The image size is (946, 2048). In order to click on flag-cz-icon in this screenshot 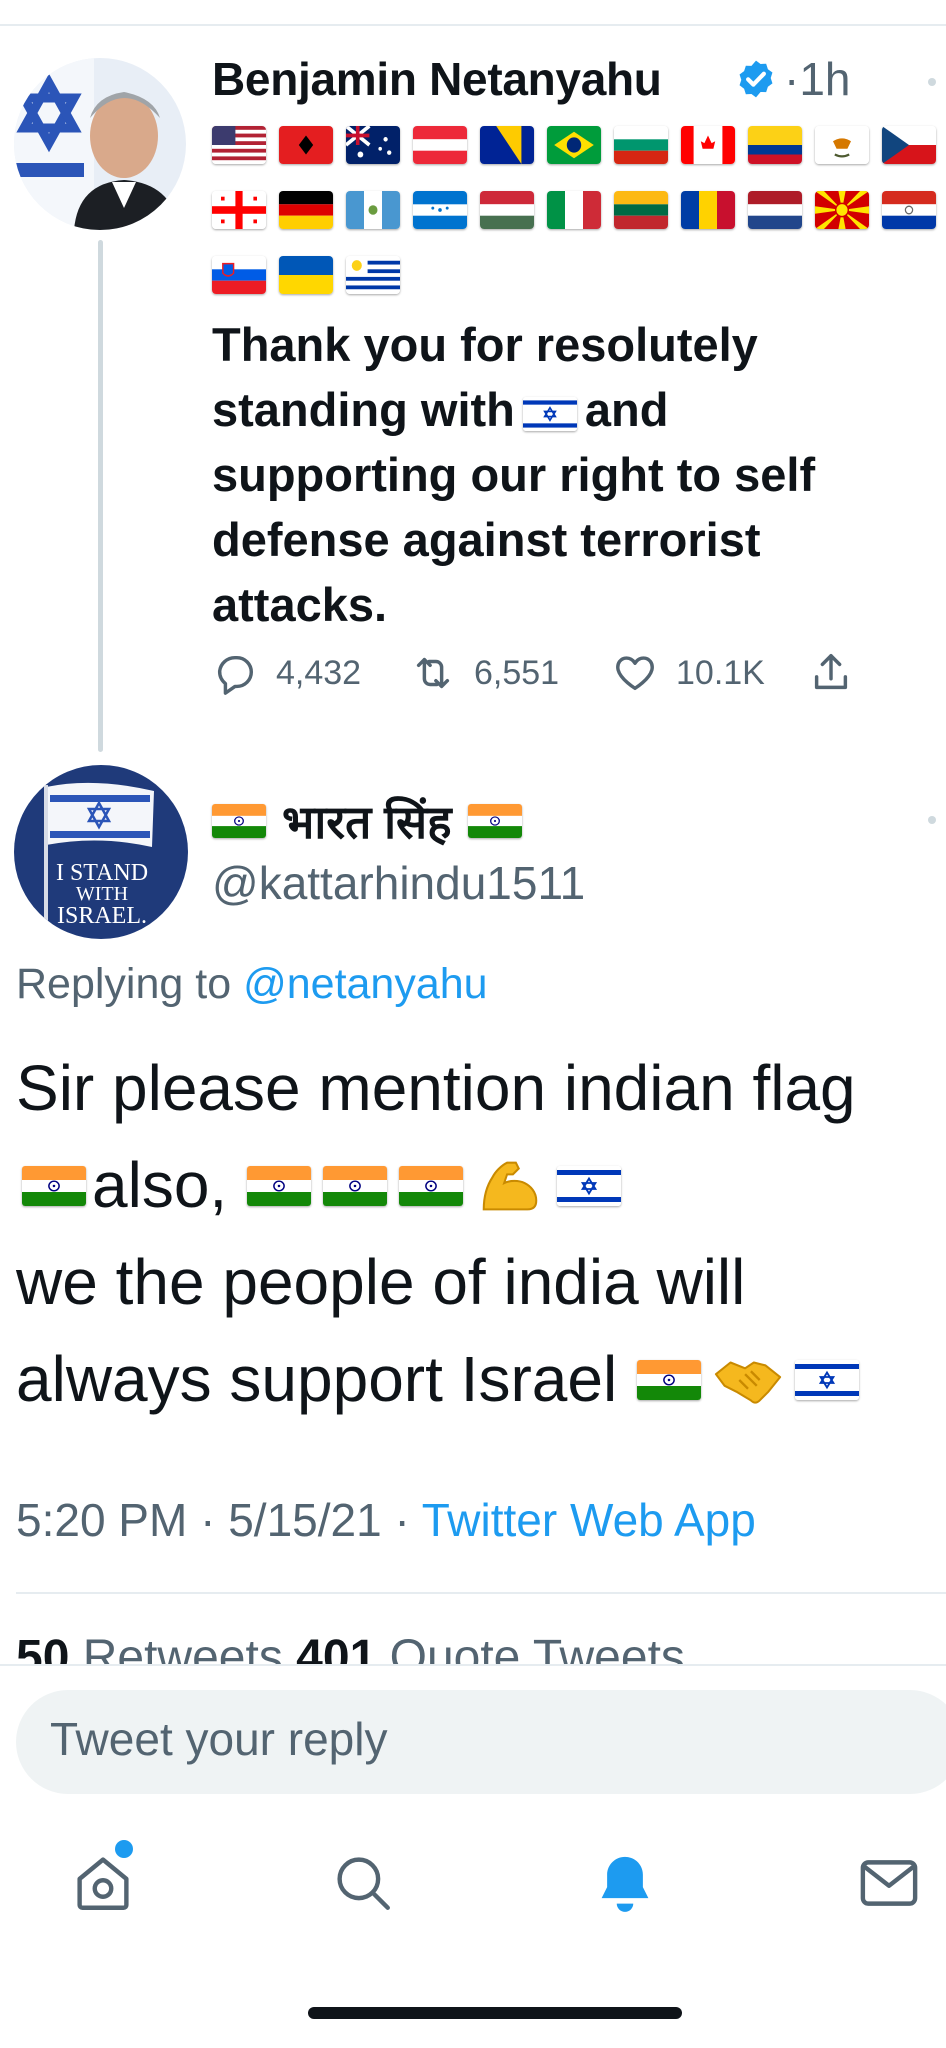, I will do `click(909, 145)`.